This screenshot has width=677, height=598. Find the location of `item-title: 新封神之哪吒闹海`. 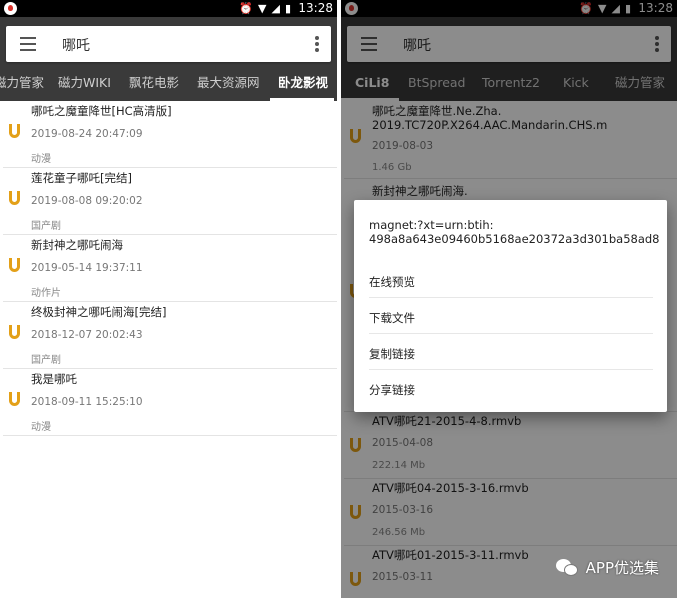

item-title: 新封神之哪吒闹海 is located at coordinates (77, 245).